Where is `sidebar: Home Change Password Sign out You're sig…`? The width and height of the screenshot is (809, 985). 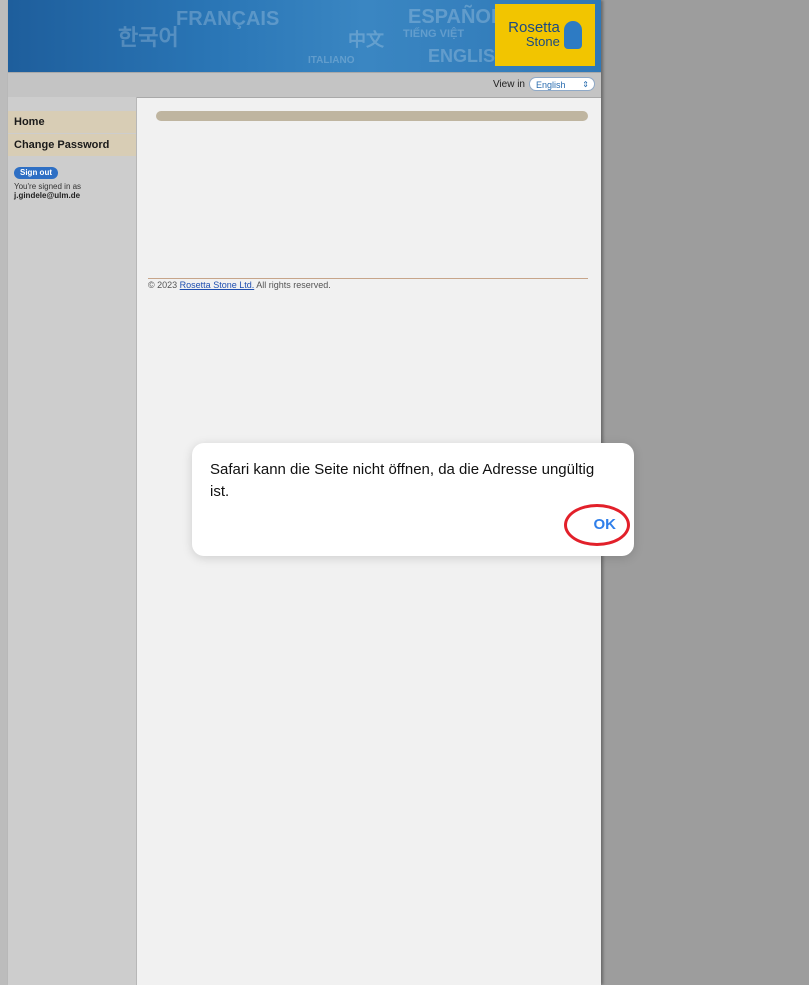 sidebar: Home Change Password Sign out You're sig… is located at coordinates (72, 541).